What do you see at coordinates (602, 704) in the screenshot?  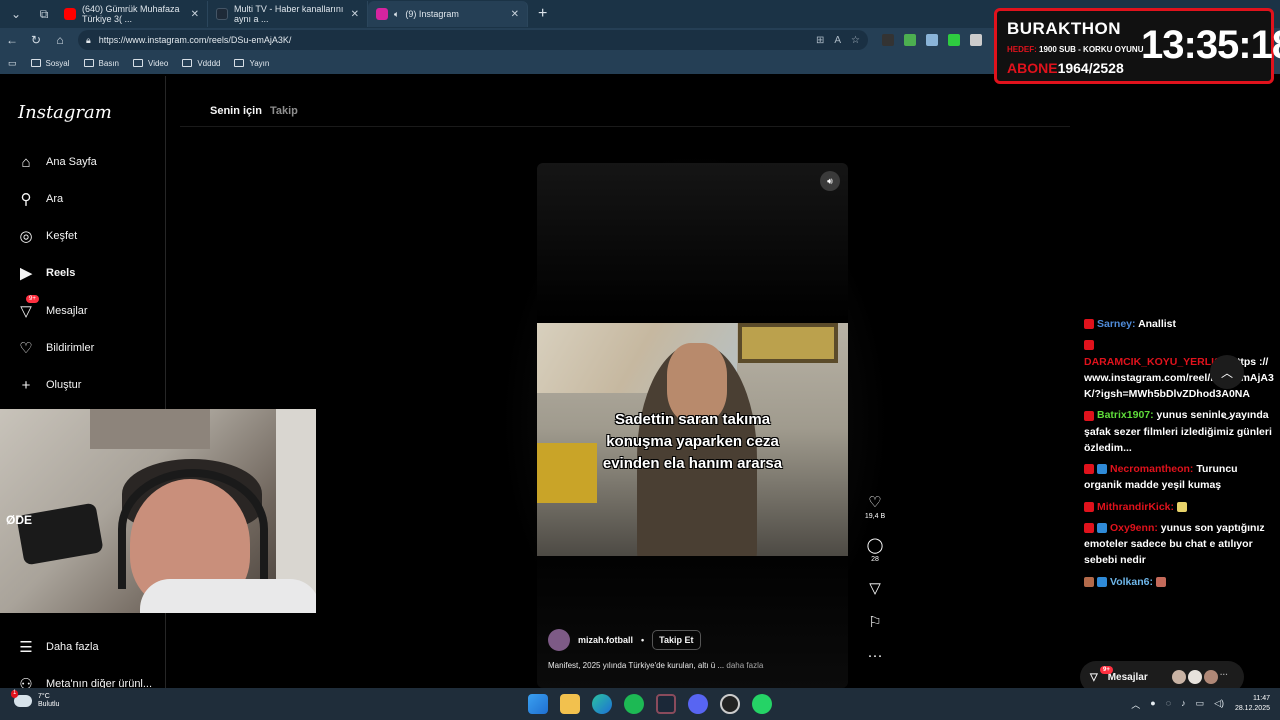 I see `edge-icon` at bounding box center [602, 704].